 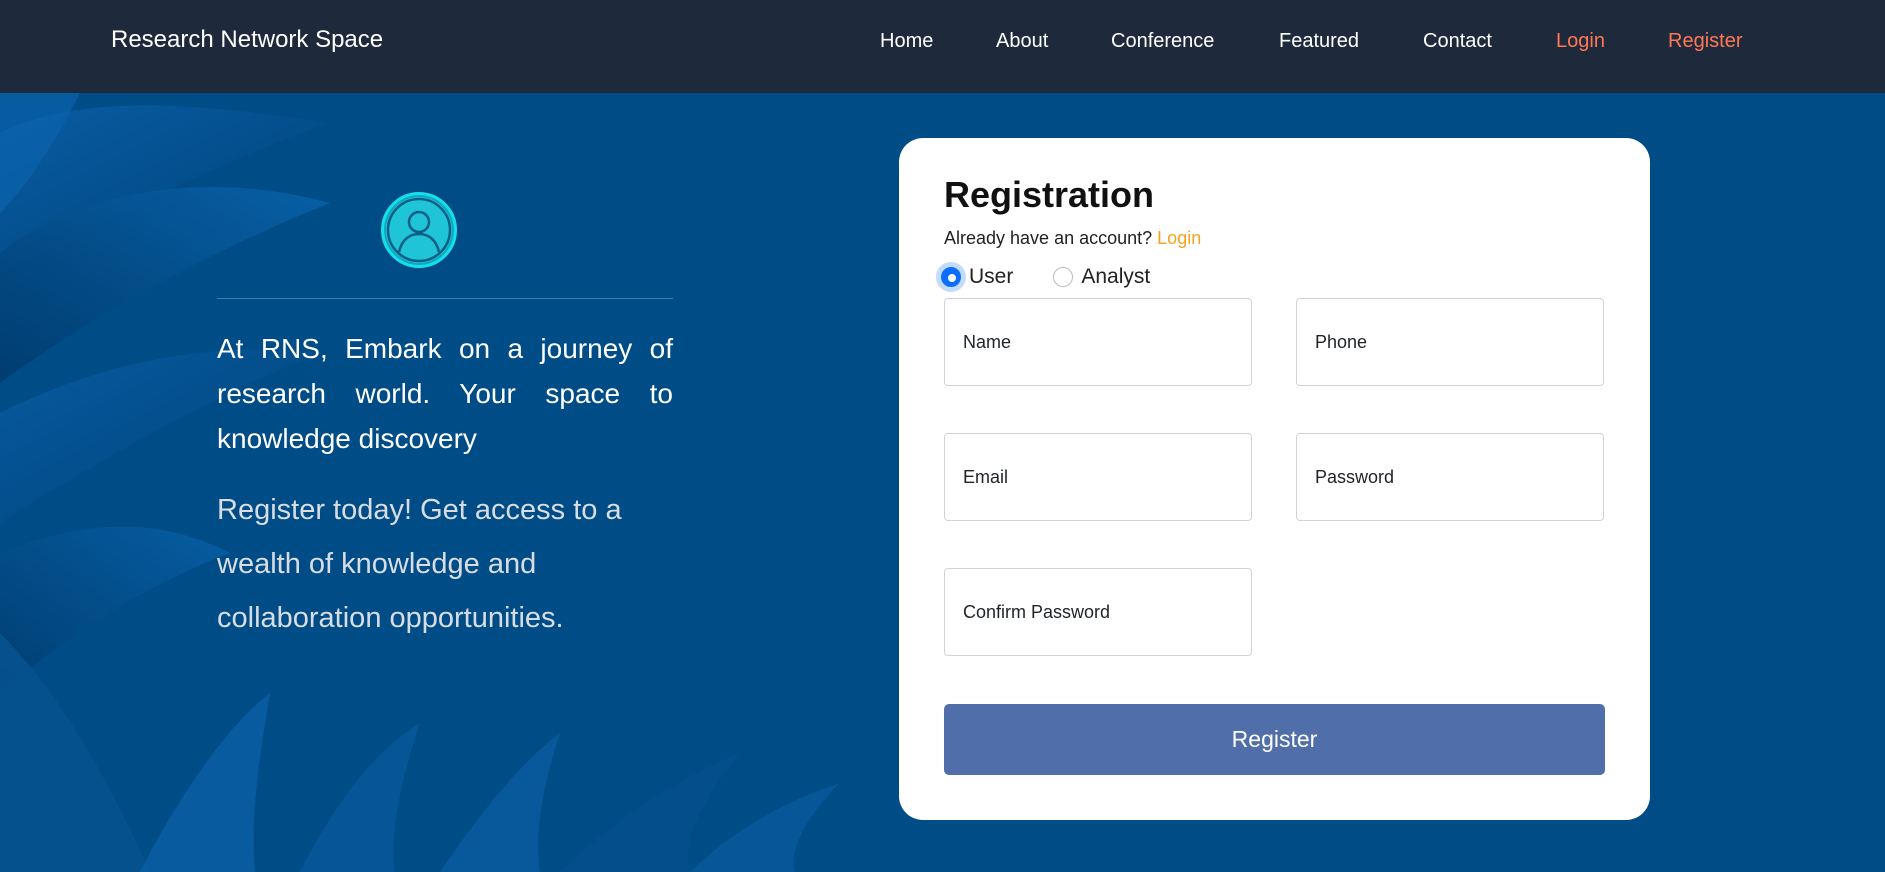 What do you see at coordinates (1063, 277) in the screenshot?
I see `role-radio-analyst` at bounding box center [1063, 277].